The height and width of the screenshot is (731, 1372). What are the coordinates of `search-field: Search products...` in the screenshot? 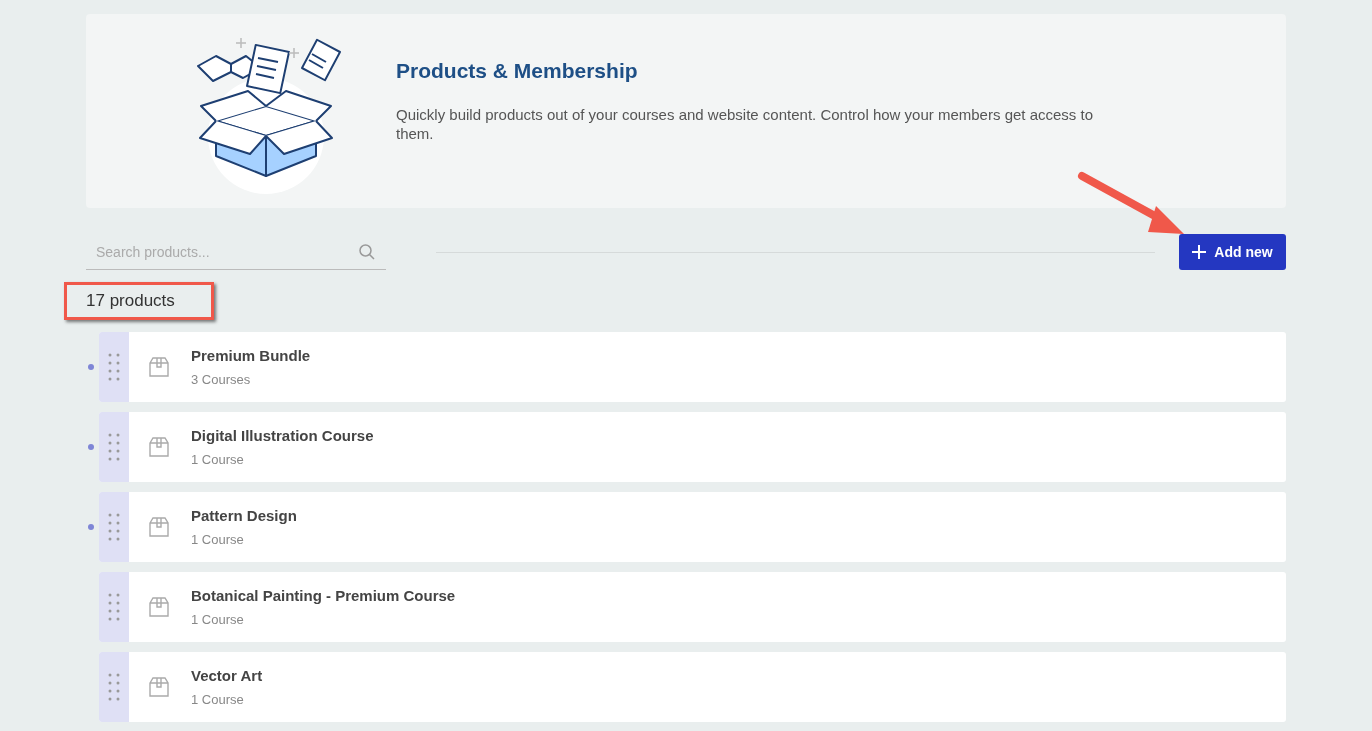 It's located at (222, 251).